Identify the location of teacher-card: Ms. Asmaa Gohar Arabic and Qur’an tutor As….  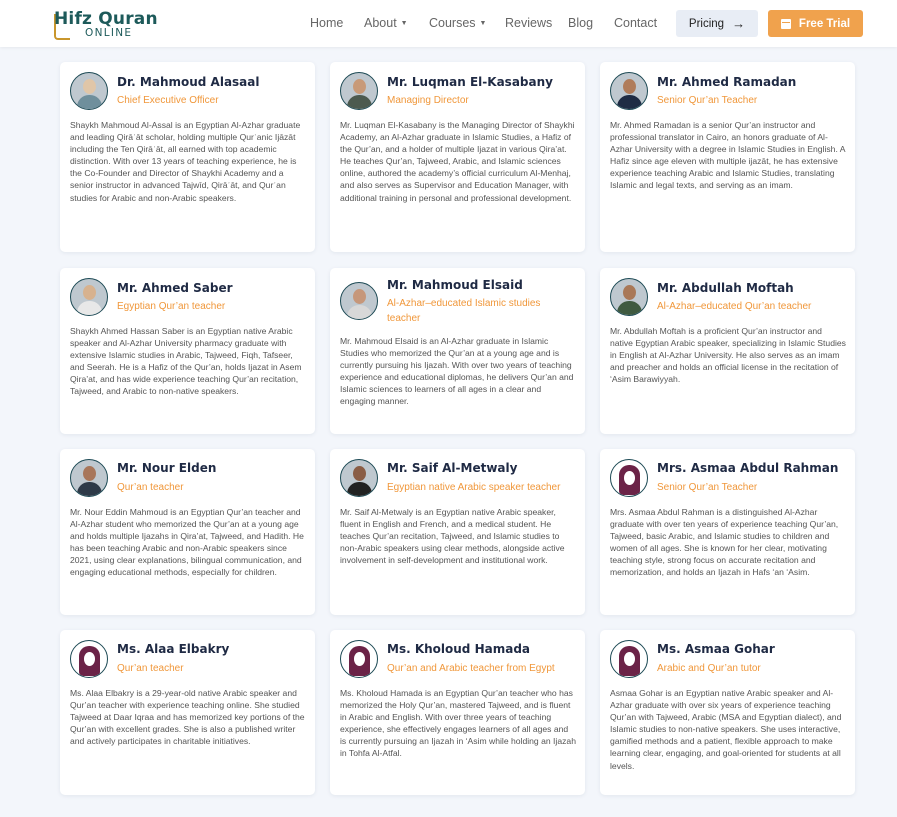
(727, 712).